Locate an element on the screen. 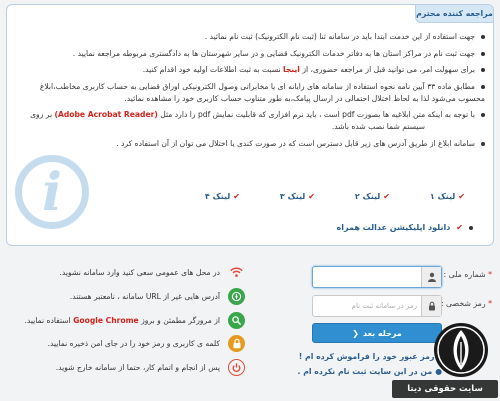 The height and width of the screenshot is (401, 500). notice-item-continued: سیستم شما نصب شده باشد. is located at coordinates (378, 126).